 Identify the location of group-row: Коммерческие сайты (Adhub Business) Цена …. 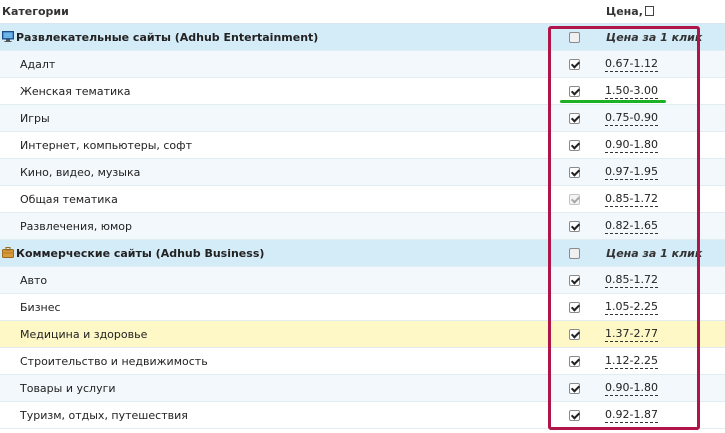
(362, 253).